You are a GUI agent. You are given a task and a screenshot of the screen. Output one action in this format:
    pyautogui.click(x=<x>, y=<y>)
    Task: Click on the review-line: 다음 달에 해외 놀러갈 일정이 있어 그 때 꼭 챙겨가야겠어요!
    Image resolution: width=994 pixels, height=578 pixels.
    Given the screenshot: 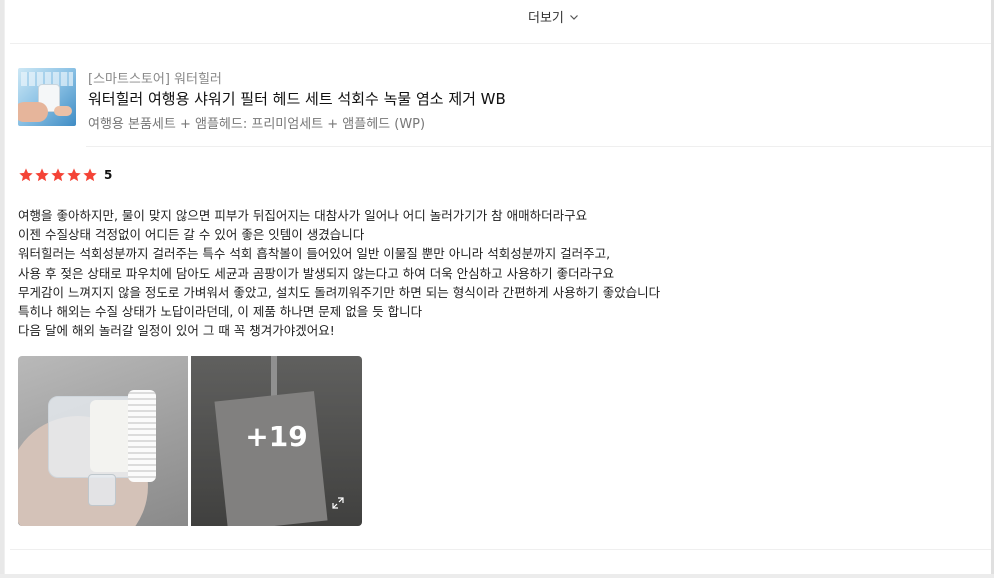 What is the action you would take?
    pyautogui.click(x=176, y=331)
    